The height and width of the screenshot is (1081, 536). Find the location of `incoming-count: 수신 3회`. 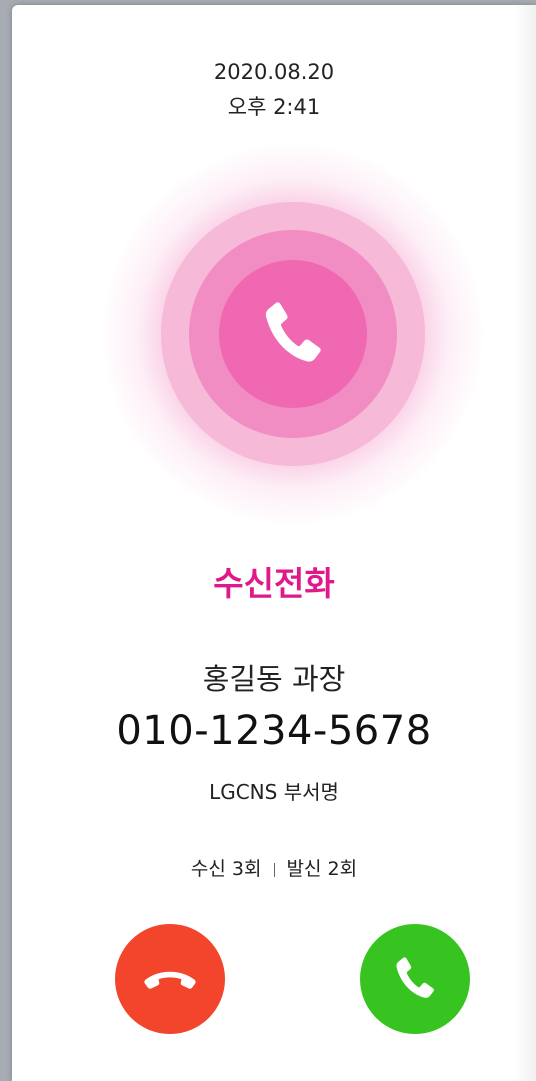

incoming-count: 수신 3회 is located at coordinates (226, 869).